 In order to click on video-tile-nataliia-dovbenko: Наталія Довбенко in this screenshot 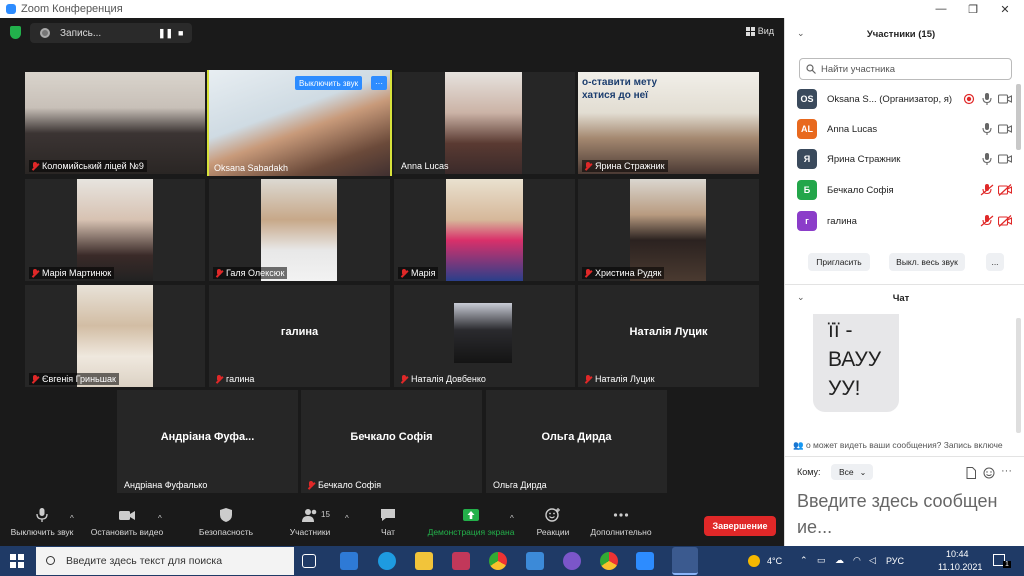, I will do `click(484, 336)`.